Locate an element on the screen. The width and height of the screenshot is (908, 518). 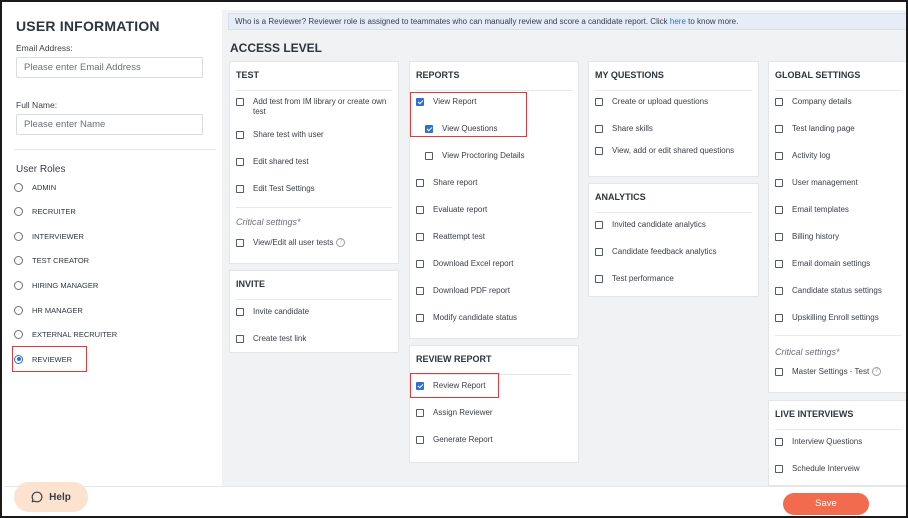
perm-upskilling: Upskilling Enroll settings is located at coordinates (840, 318).